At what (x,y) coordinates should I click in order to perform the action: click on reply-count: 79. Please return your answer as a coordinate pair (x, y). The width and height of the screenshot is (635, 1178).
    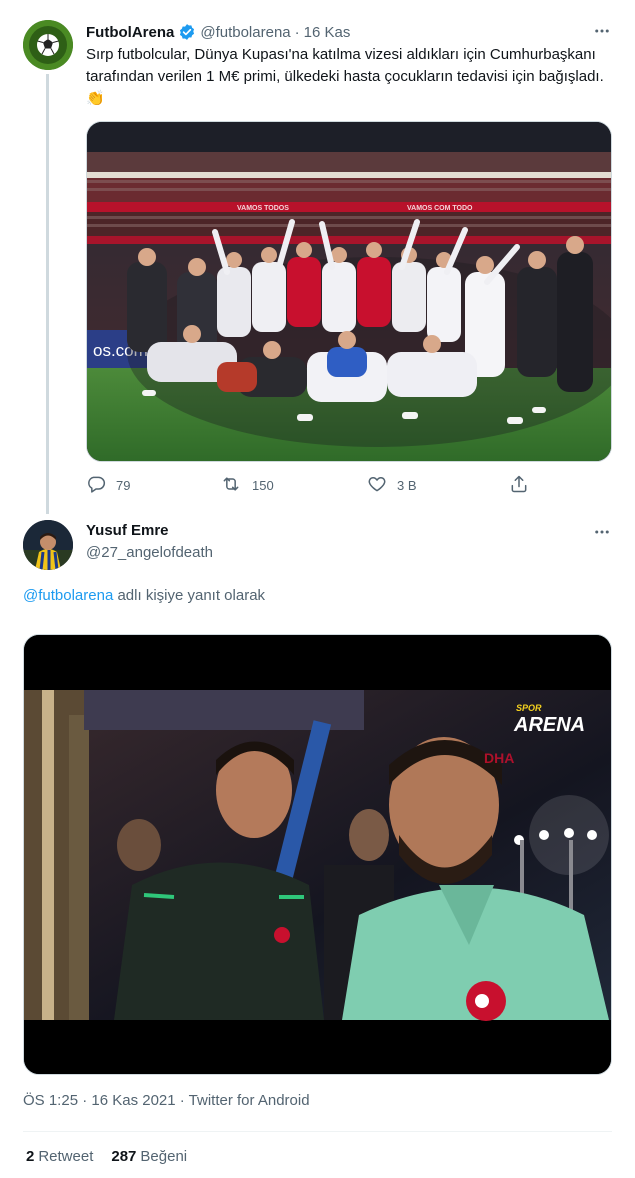
    Looking at the image, I should click on (123, 485).